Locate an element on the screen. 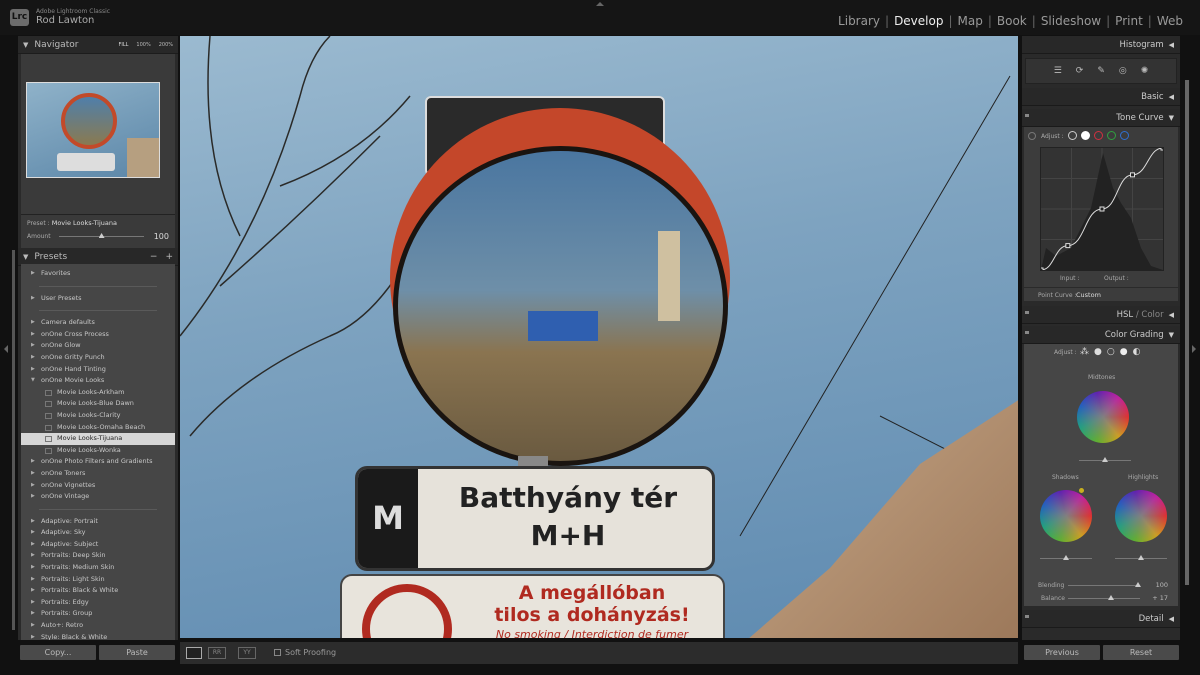 The width and height of the screenshot is (1200, 675). module-library: Library is located at coordinates (859, 21).